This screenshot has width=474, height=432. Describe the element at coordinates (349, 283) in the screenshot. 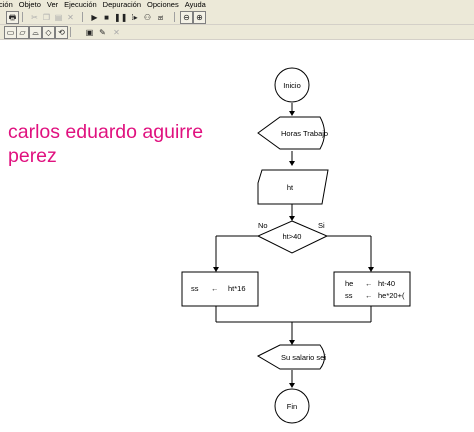

I see `right-assign-var-1: he` at that location.